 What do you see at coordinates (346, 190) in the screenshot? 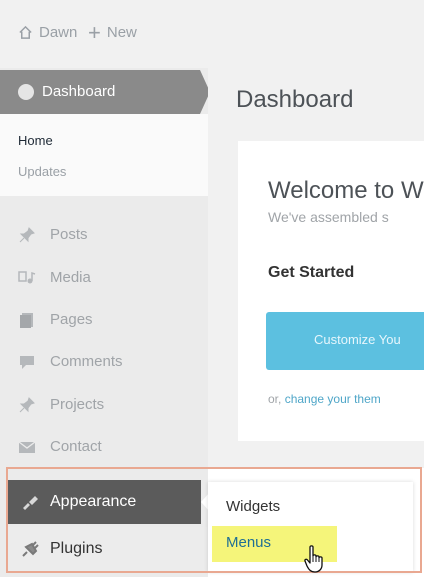
I see `welcome-heading: Welcome to W` at bounding box center [346, 190].